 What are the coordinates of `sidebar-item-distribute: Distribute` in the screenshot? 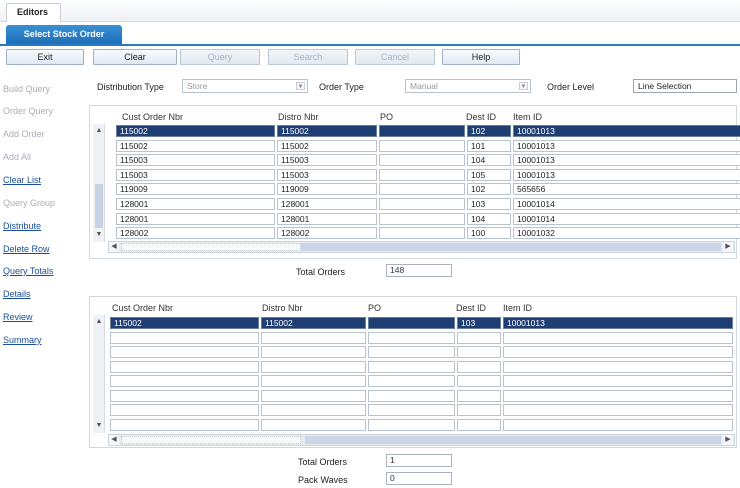 It's located at (22, 226).